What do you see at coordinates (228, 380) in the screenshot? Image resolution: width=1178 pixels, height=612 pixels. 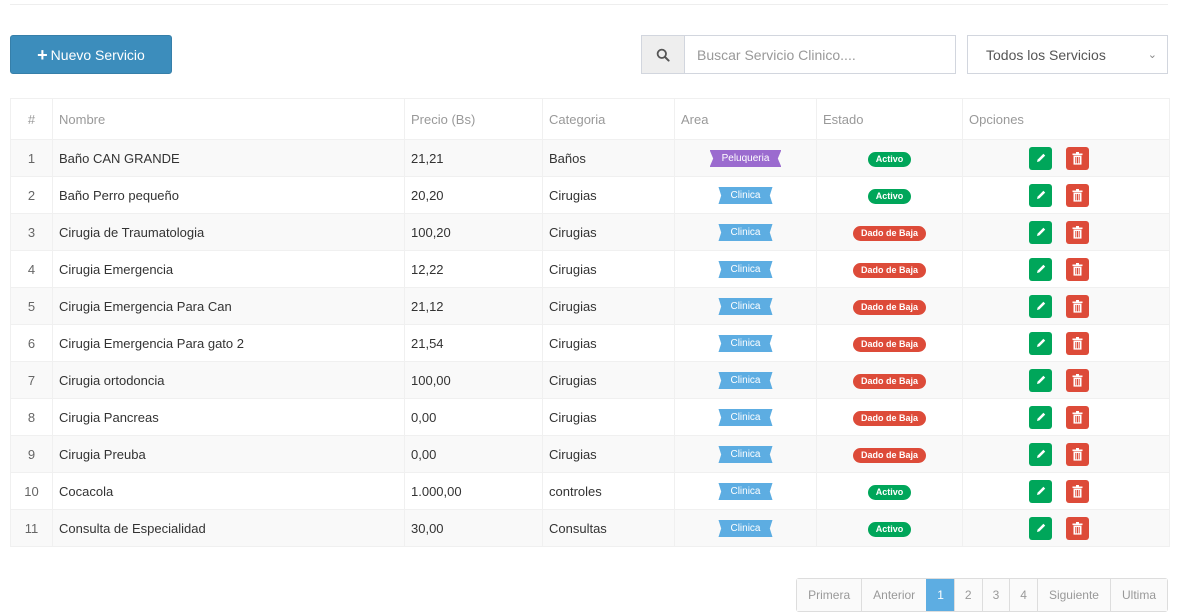 I see `cell-name: Cirugia ortodoncia` at bounding box center [228, 380].